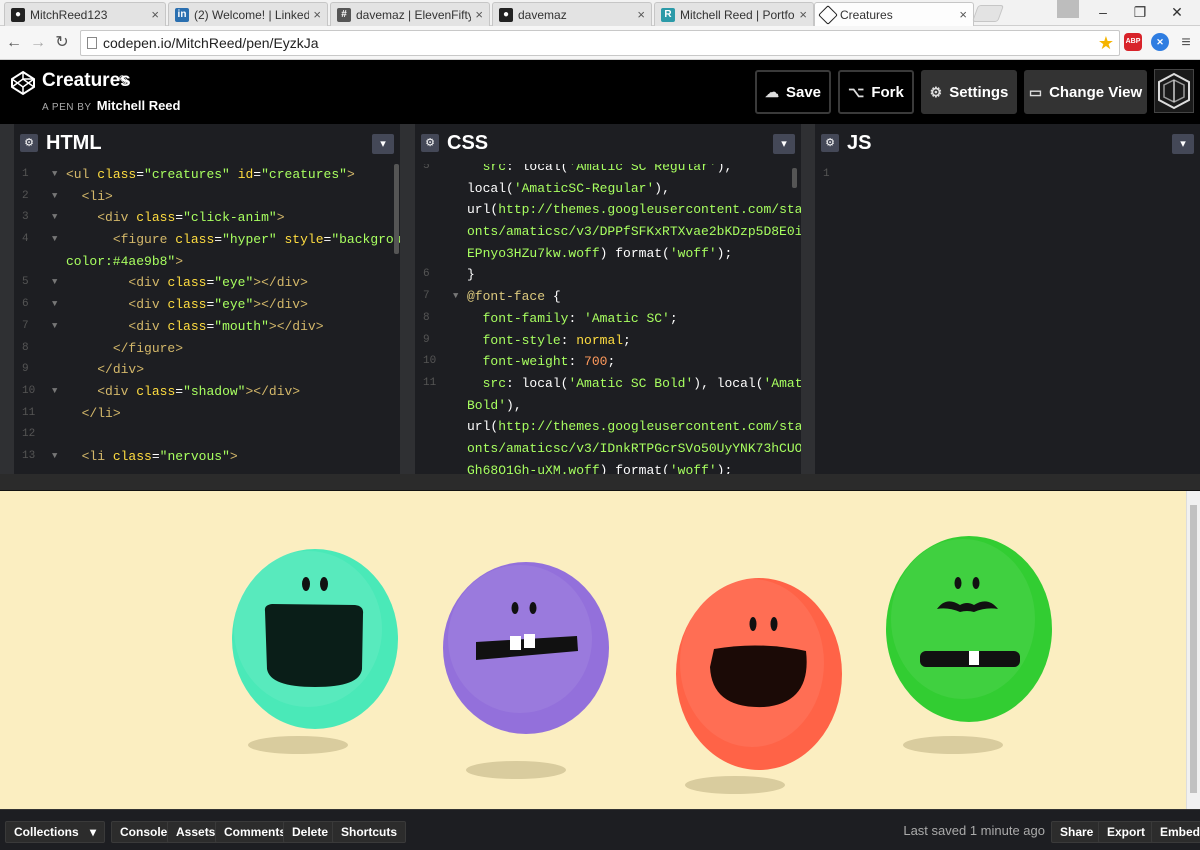 The width and height of the screenshot is (1200, 850). Describe the element at coordinates (759, 686) in the screenshot. I see `creature-scared` at that location.